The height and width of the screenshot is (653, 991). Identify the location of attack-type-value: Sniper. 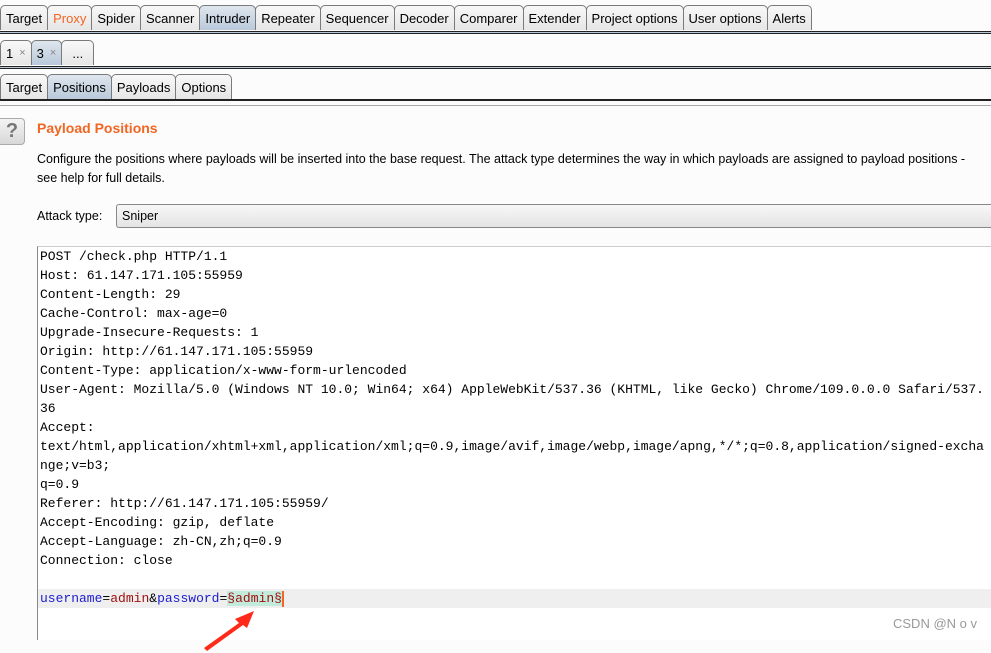
(140, 216).